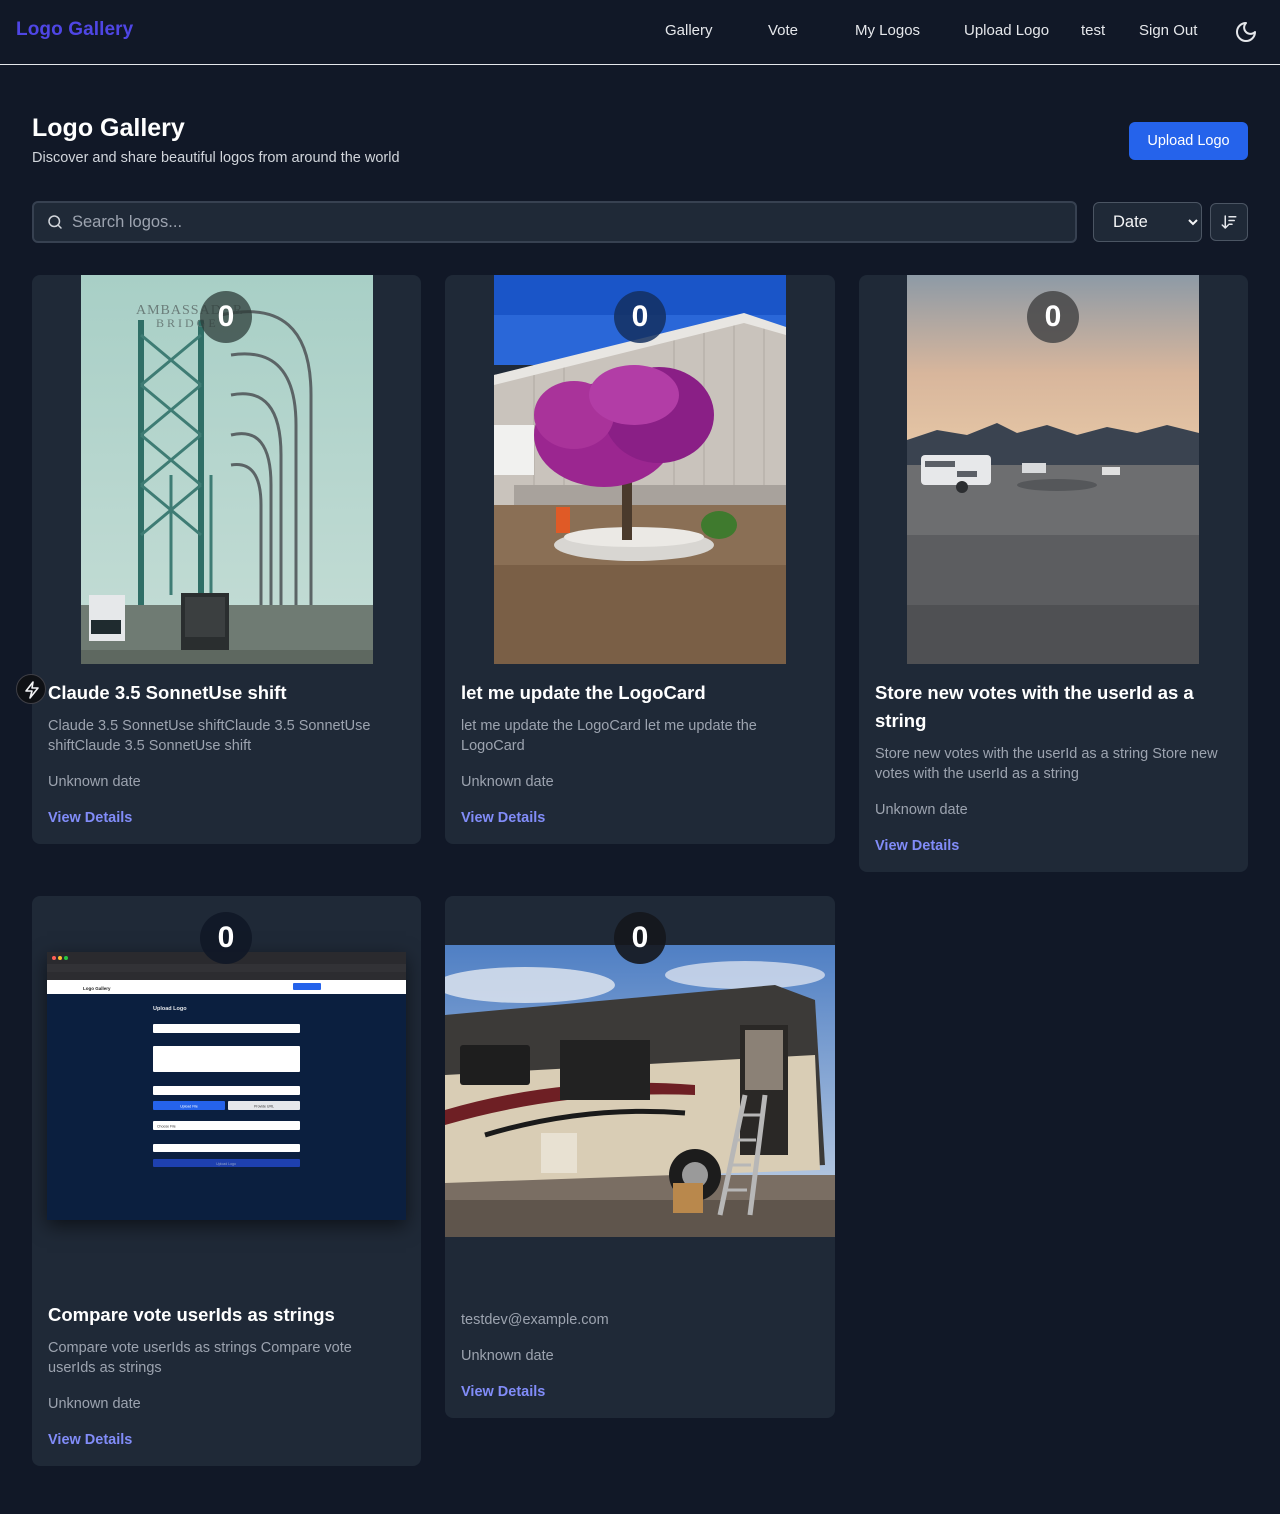  I want to click on sign-out-link: Sign Out, so click(1168, 30).